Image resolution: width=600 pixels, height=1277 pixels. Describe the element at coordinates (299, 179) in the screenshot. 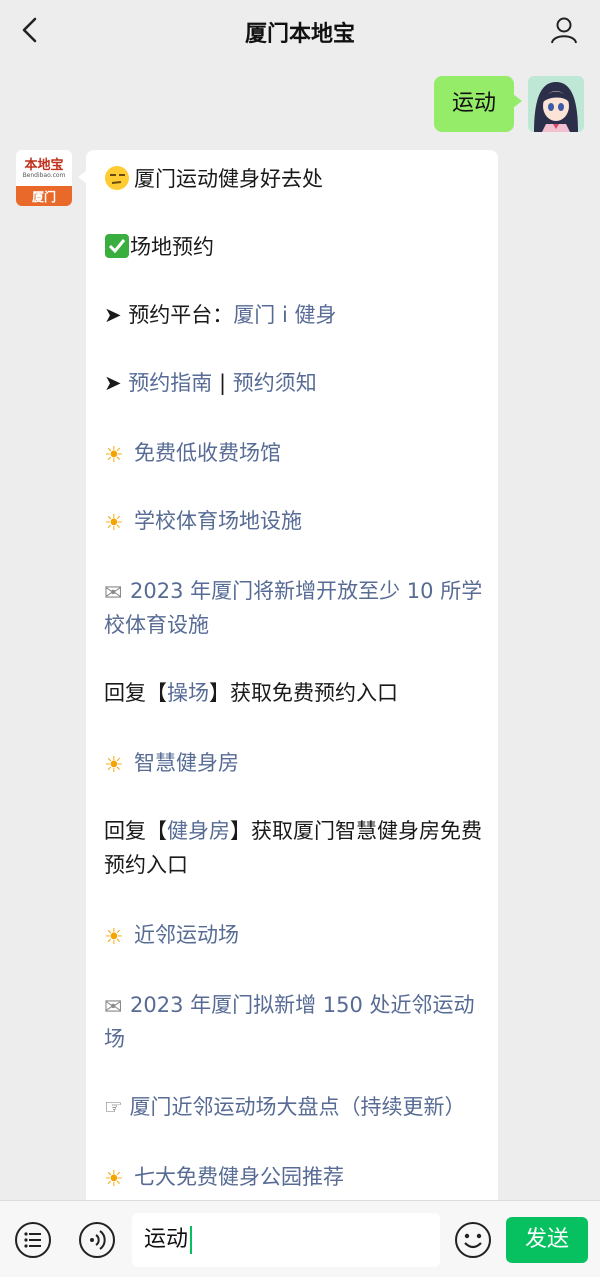

I see `message-title: 厦门运动健身好去处` at that location.